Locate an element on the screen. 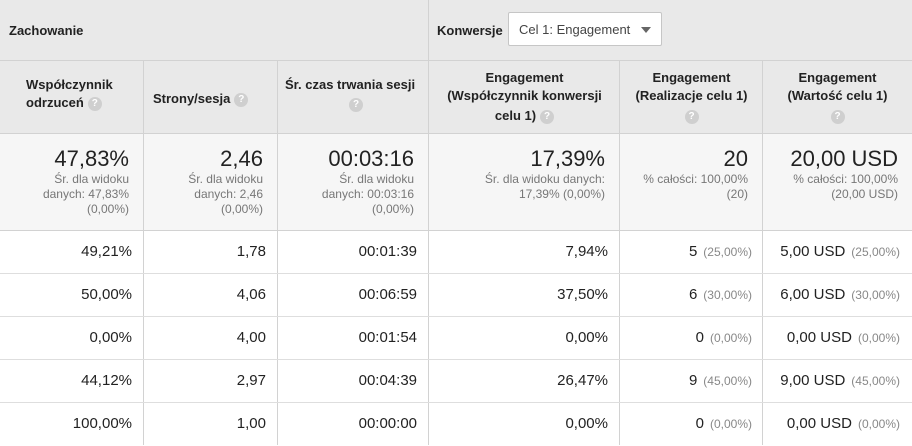 Image resolution: width=912 pixels, height=446 pixels. column-title-line: odrzuceń is located at coordinates (55, 102).